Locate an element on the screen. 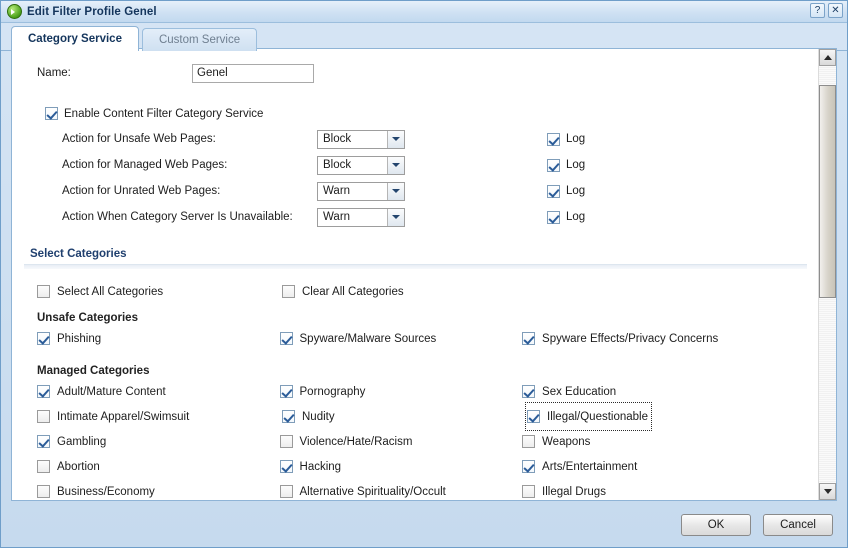 This screenshot has height=548, width=848. category-checkbox-spyware-malware-sources is located at coordinates (286, 338).